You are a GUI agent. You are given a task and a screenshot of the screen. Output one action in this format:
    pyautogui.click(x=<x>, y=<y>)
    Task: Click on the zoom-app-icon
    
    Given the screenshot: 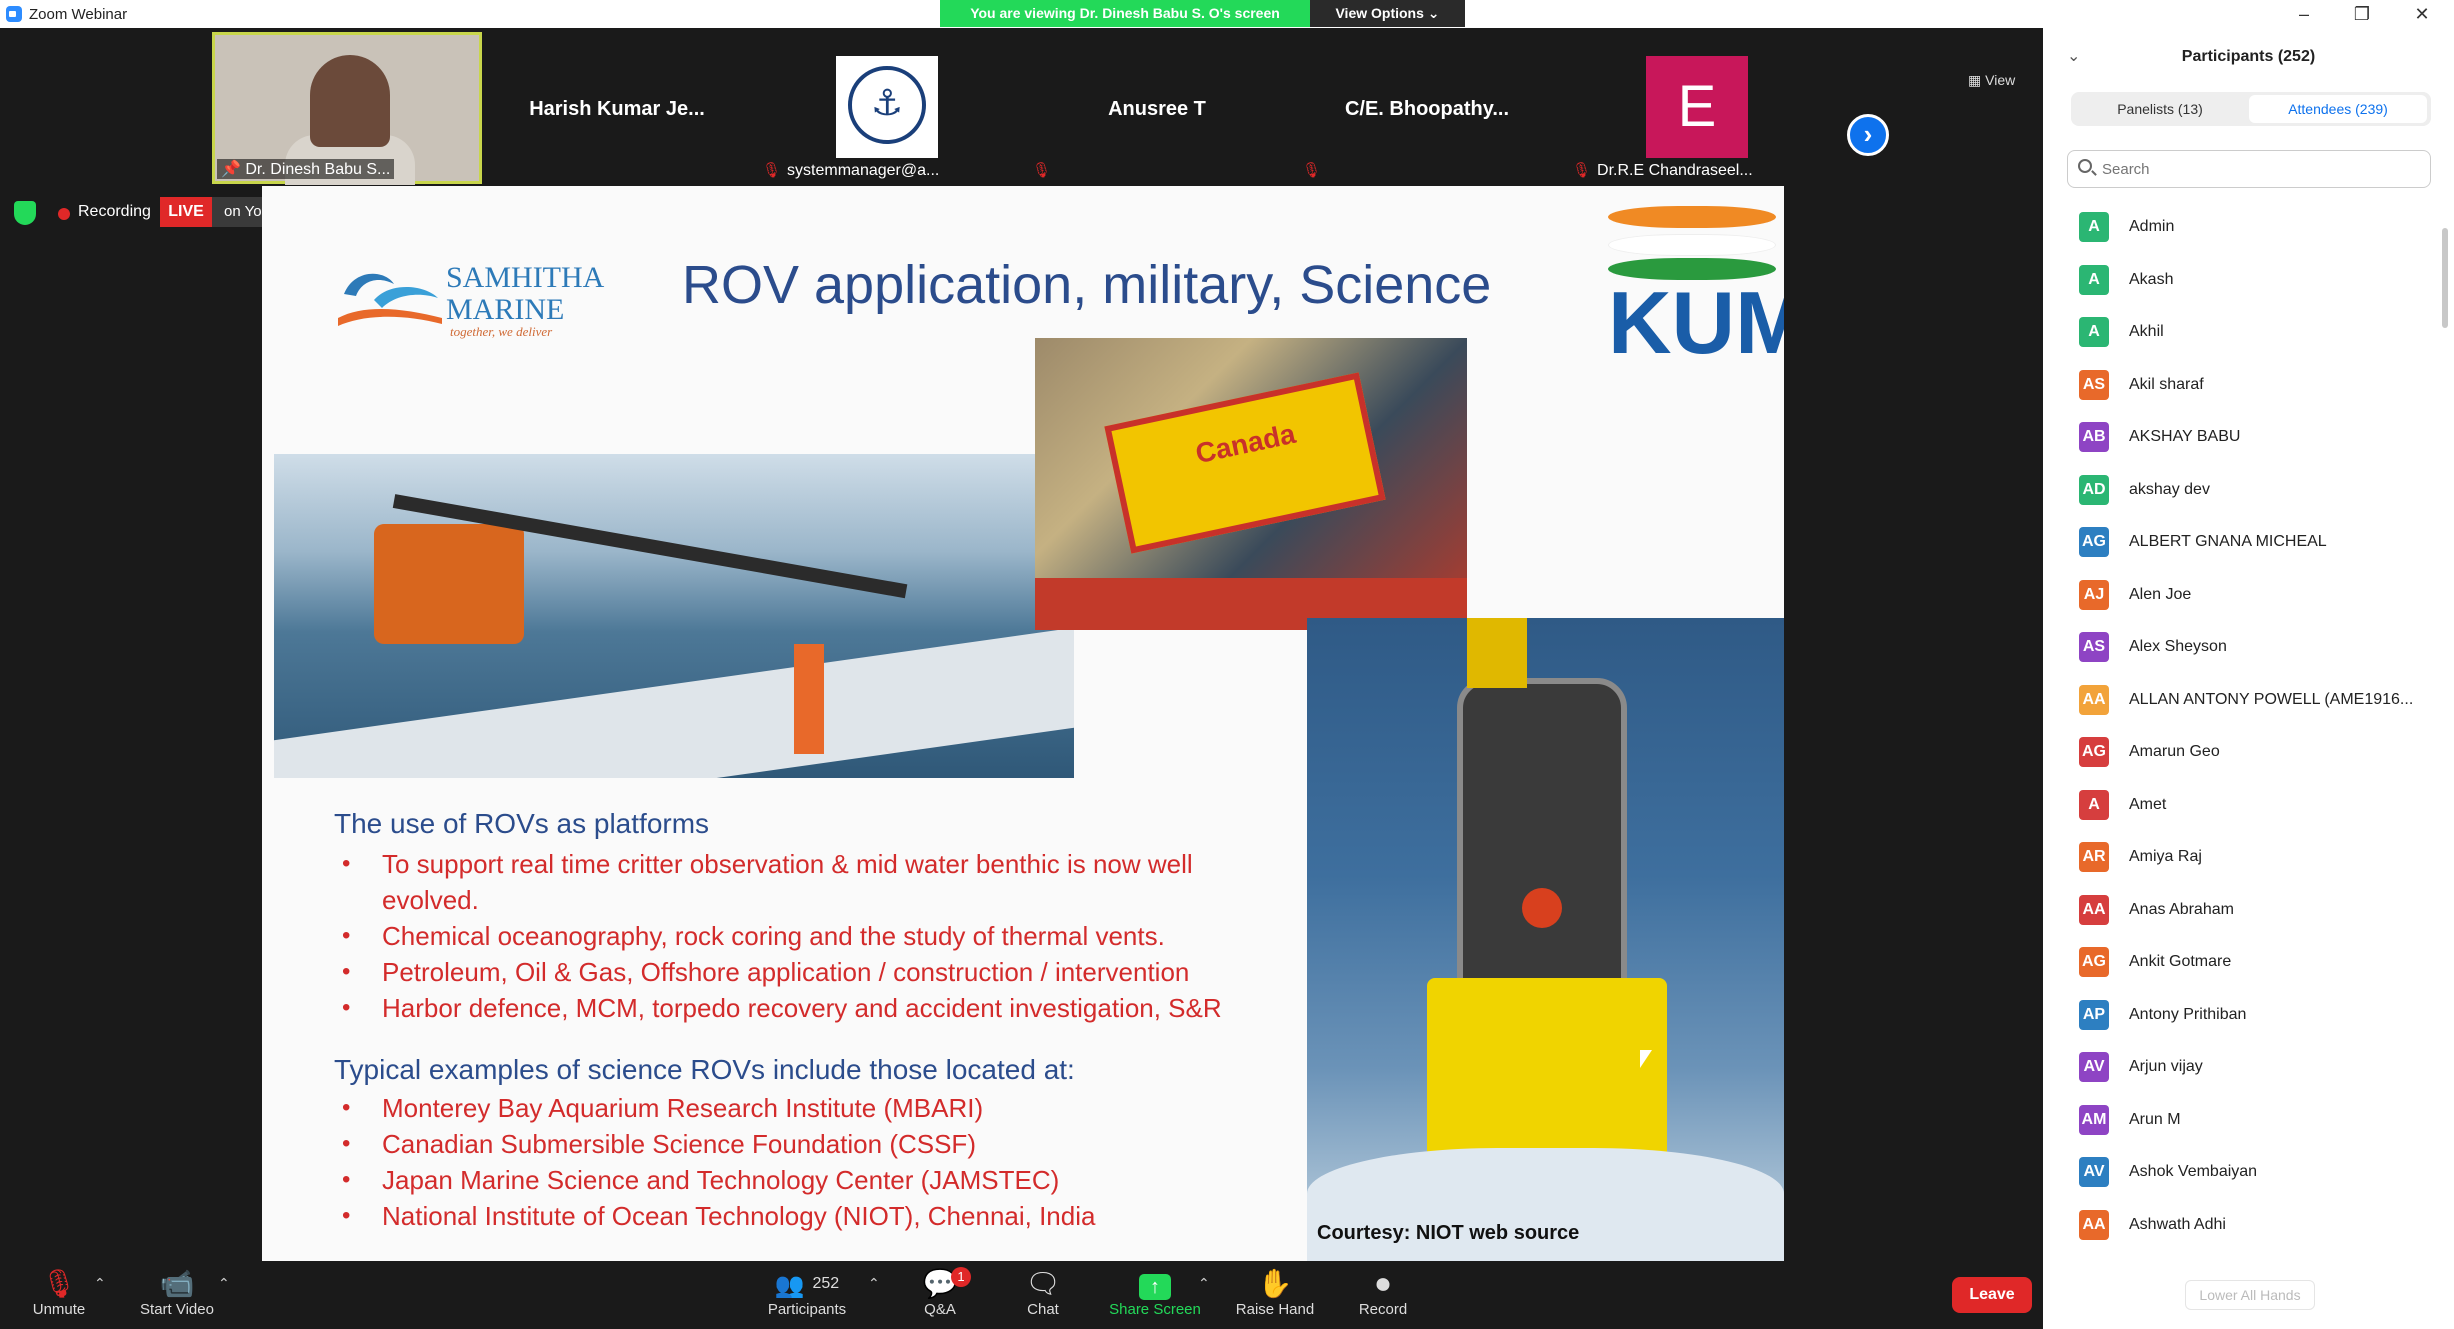 What is the action you would take?
    pyautogui.click(x=14, y=14)
    